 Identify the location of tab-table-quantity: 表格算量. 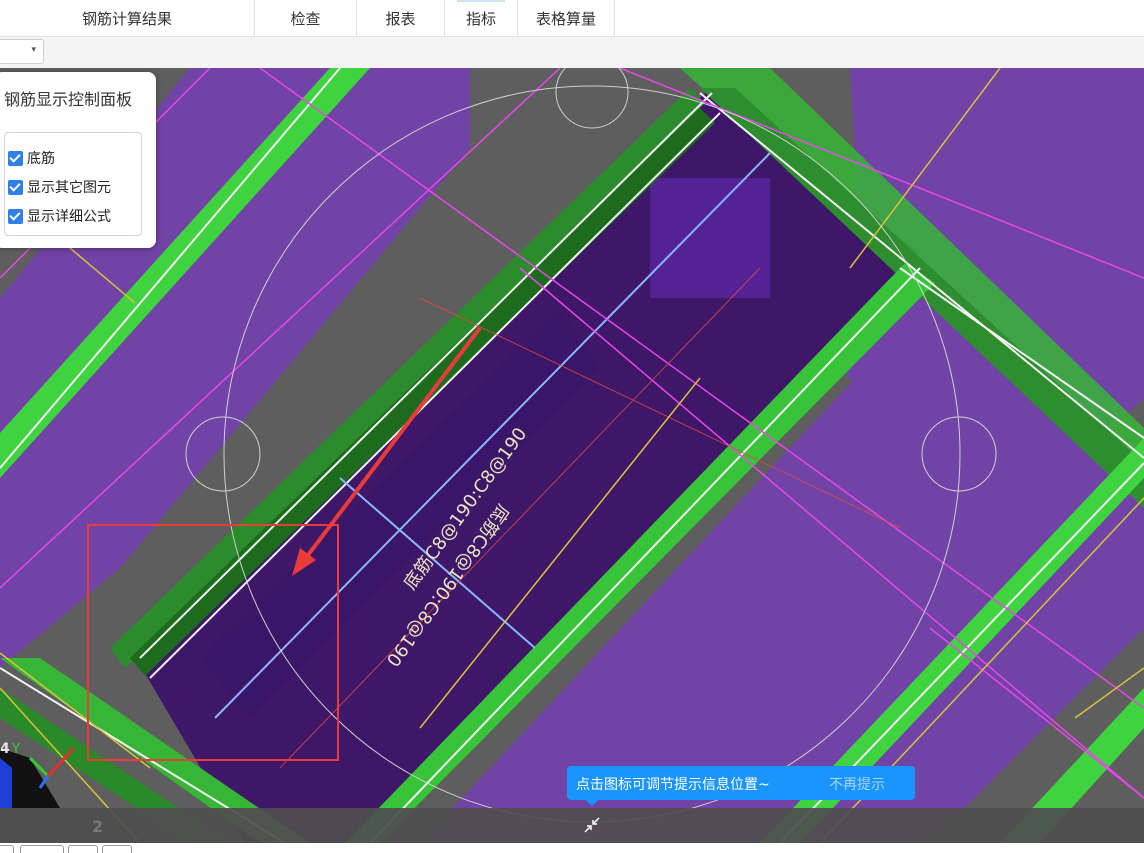
(566, 18).